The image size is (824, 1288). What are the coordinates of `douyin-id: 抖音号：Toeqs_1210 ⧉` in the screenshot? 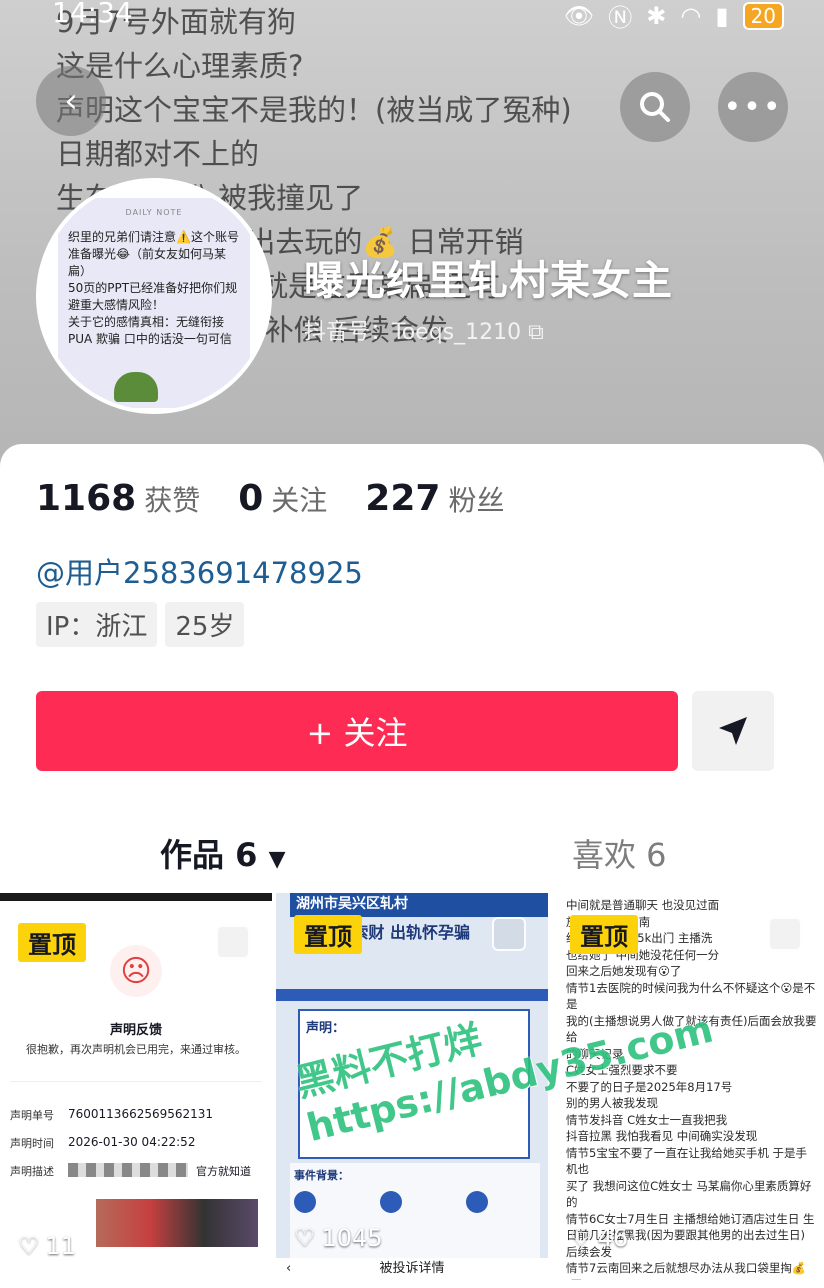 It's located at (424, 330).